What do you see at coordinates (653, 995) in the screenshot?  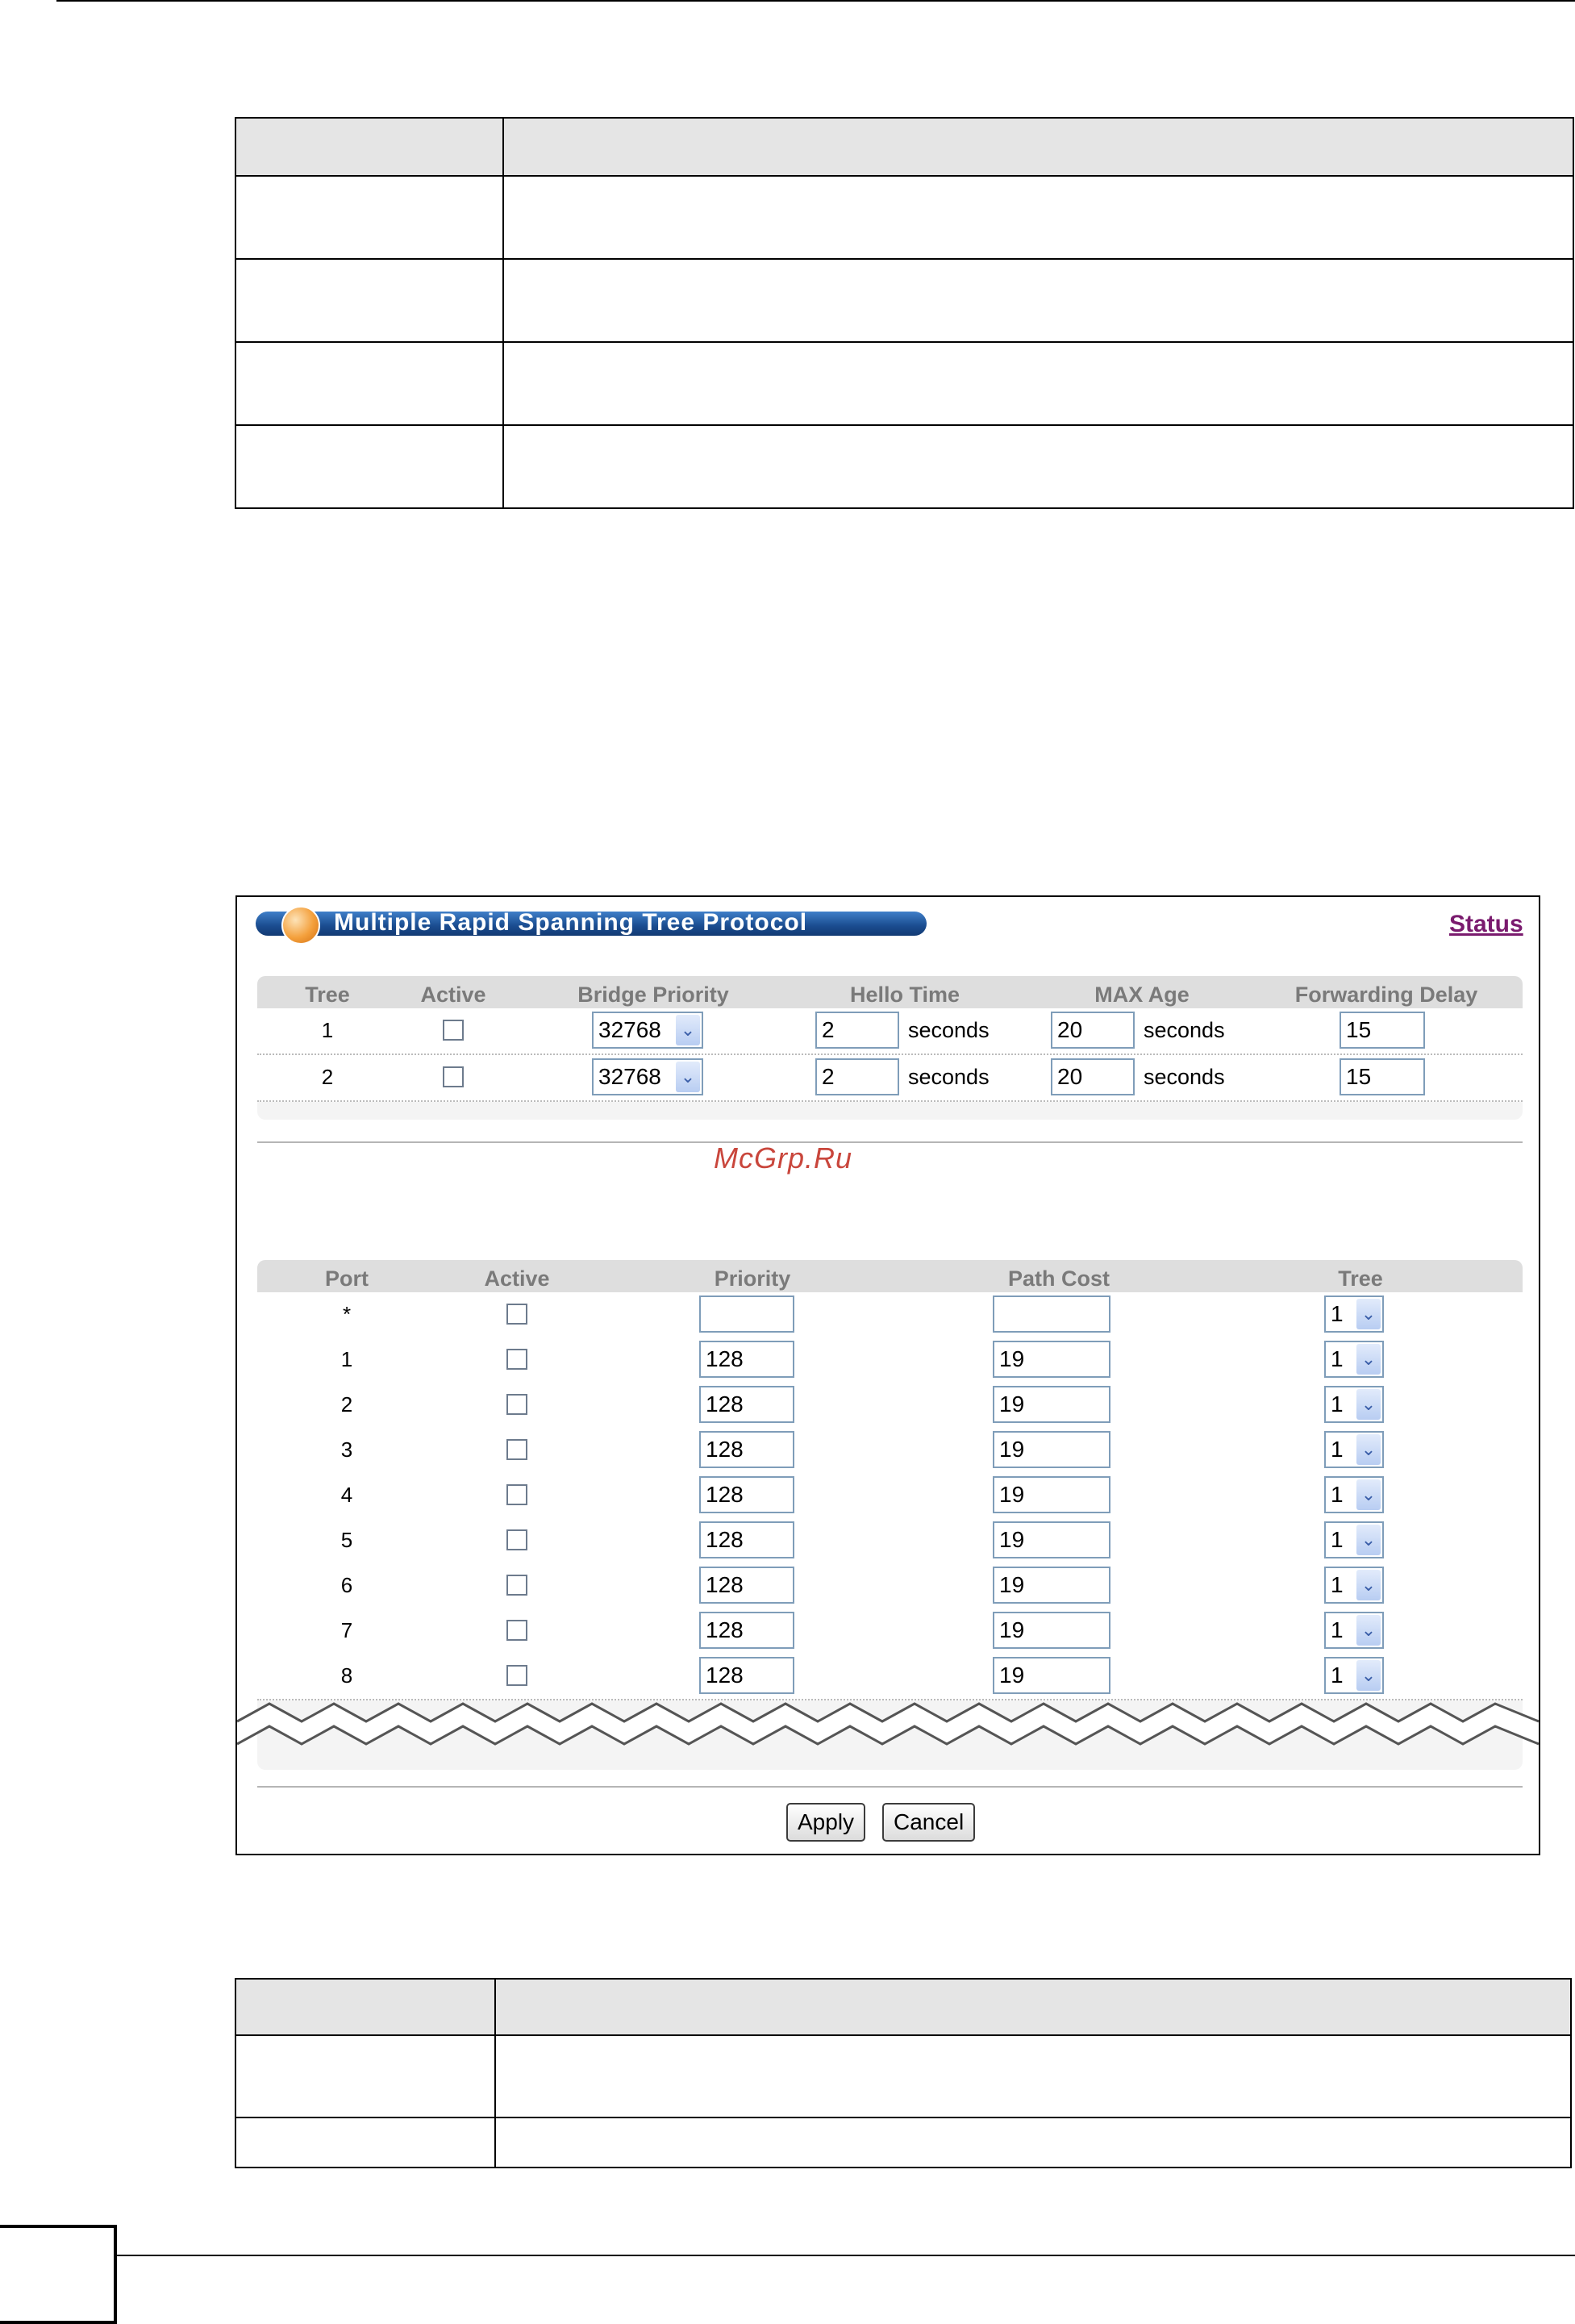 I see `header-bridge-priority: Bridge Priority` at bounding box center [653, 995].